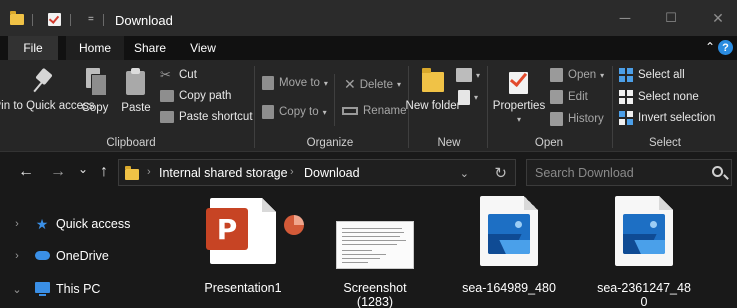 The image size is (737, 308). Describe the element at coordinates (332, 173) in the screenshot. I see `breadcrumb-item: Download` at that location.